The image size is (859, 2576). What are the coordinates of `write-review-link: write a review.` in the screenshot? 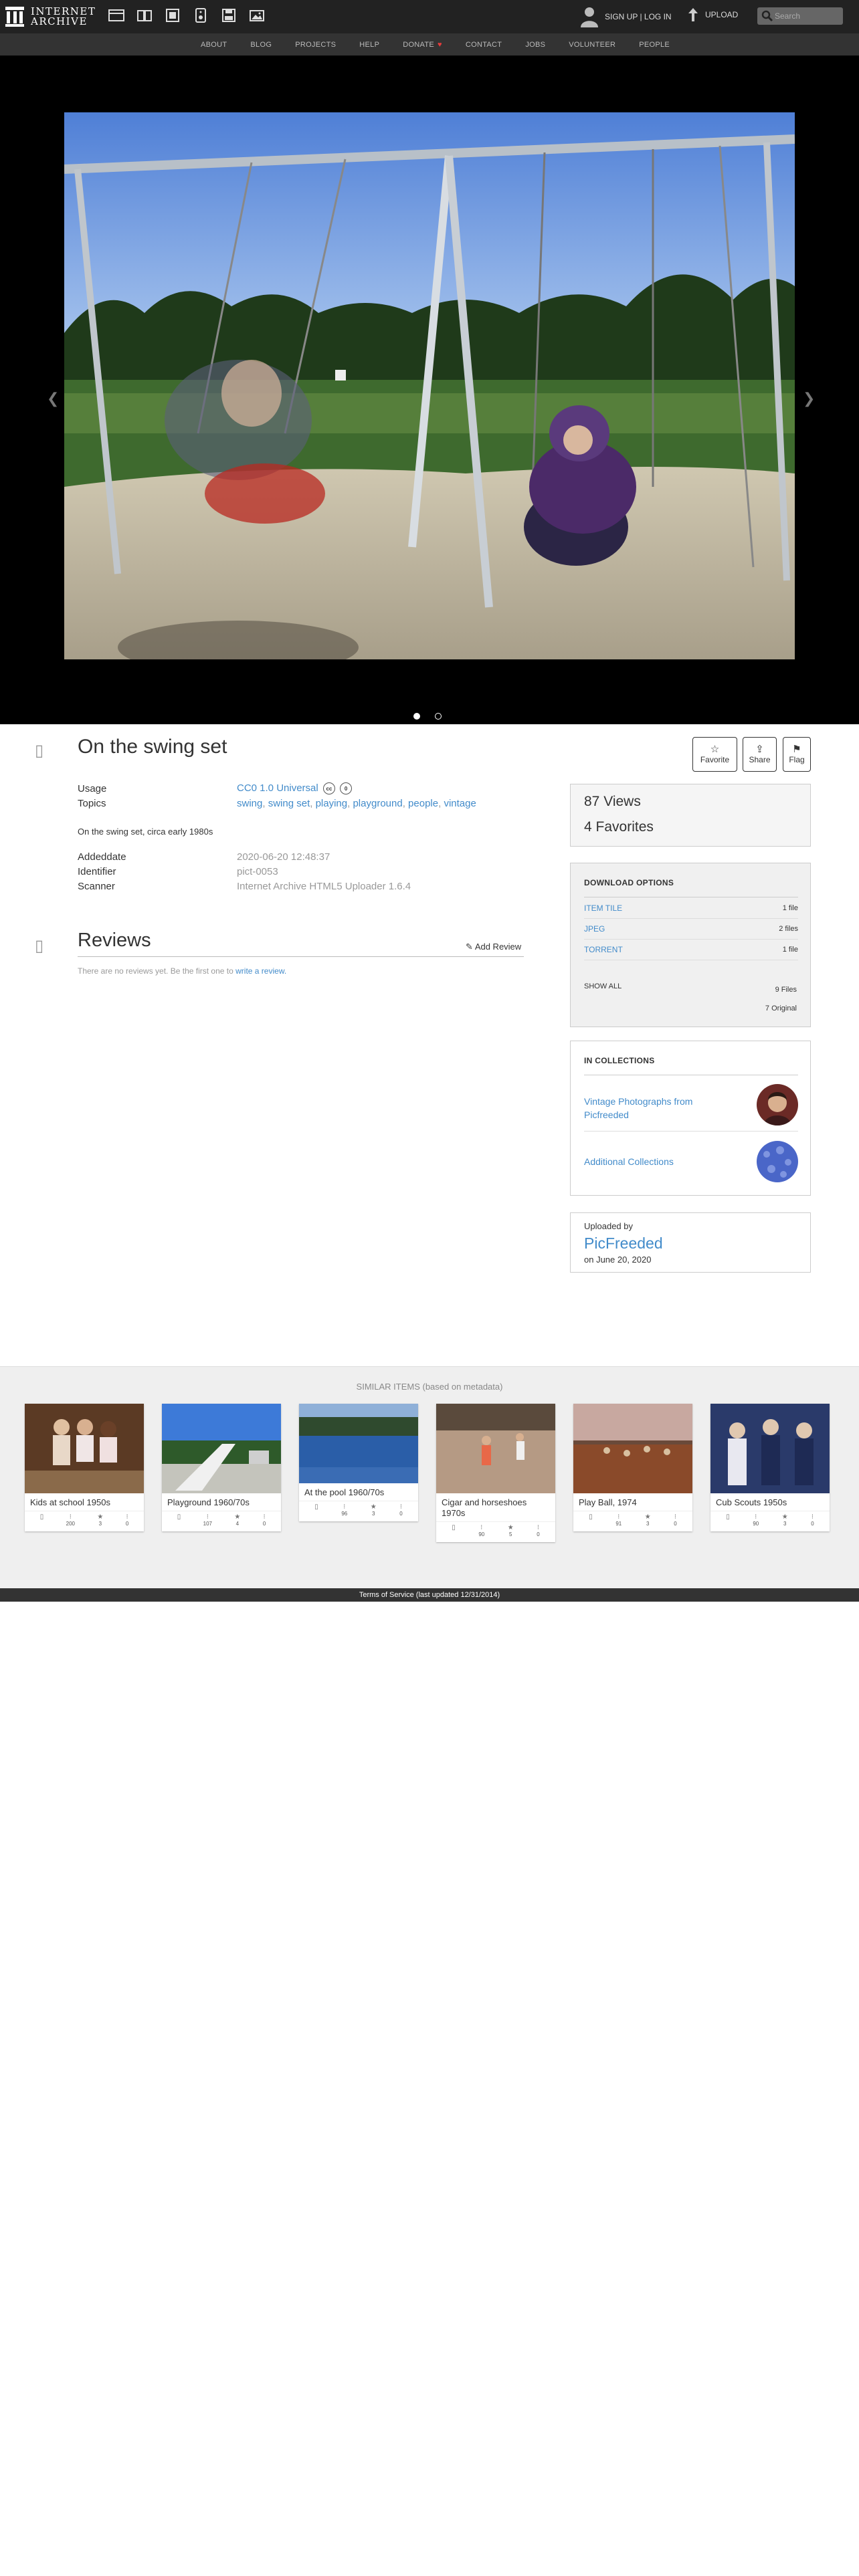 It's located at (260, 971).